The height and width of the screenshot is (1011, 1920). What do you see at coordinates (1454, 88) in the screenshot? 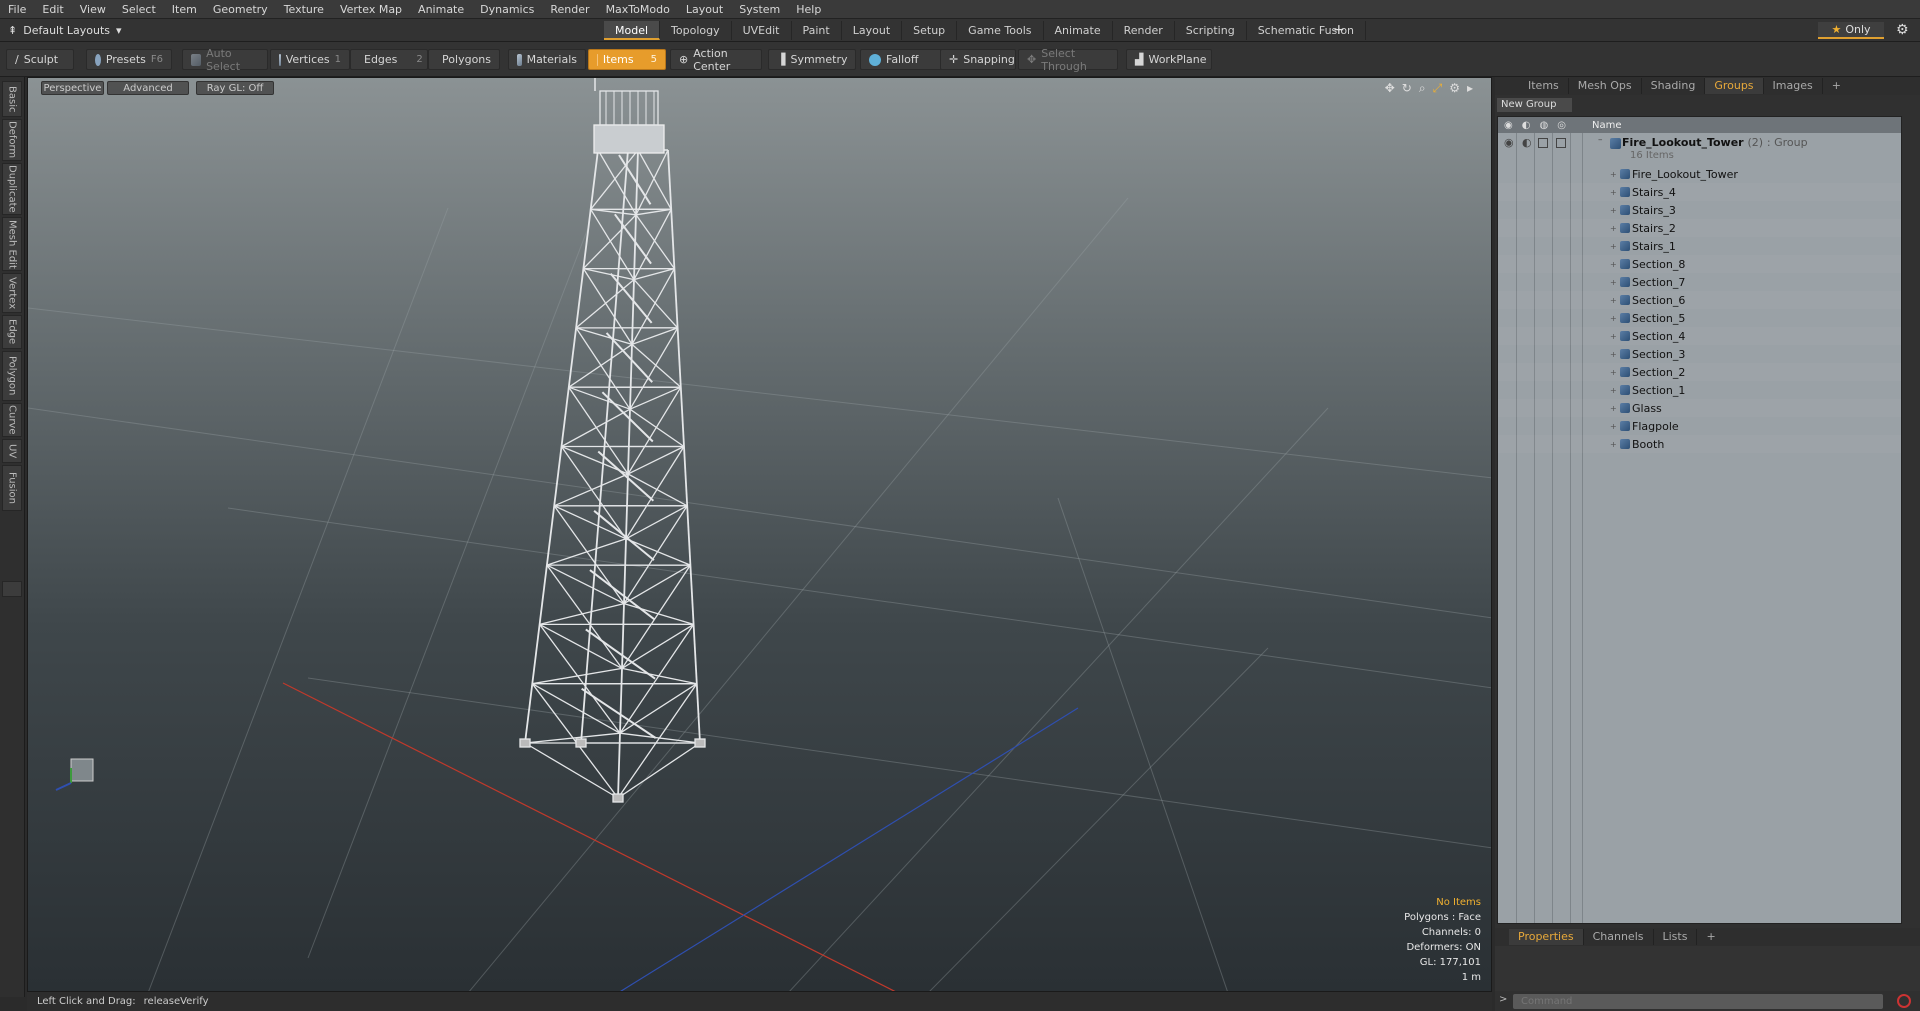
I see `viewport-settings-icon: ⚙` at bounding box center [1454, 88].